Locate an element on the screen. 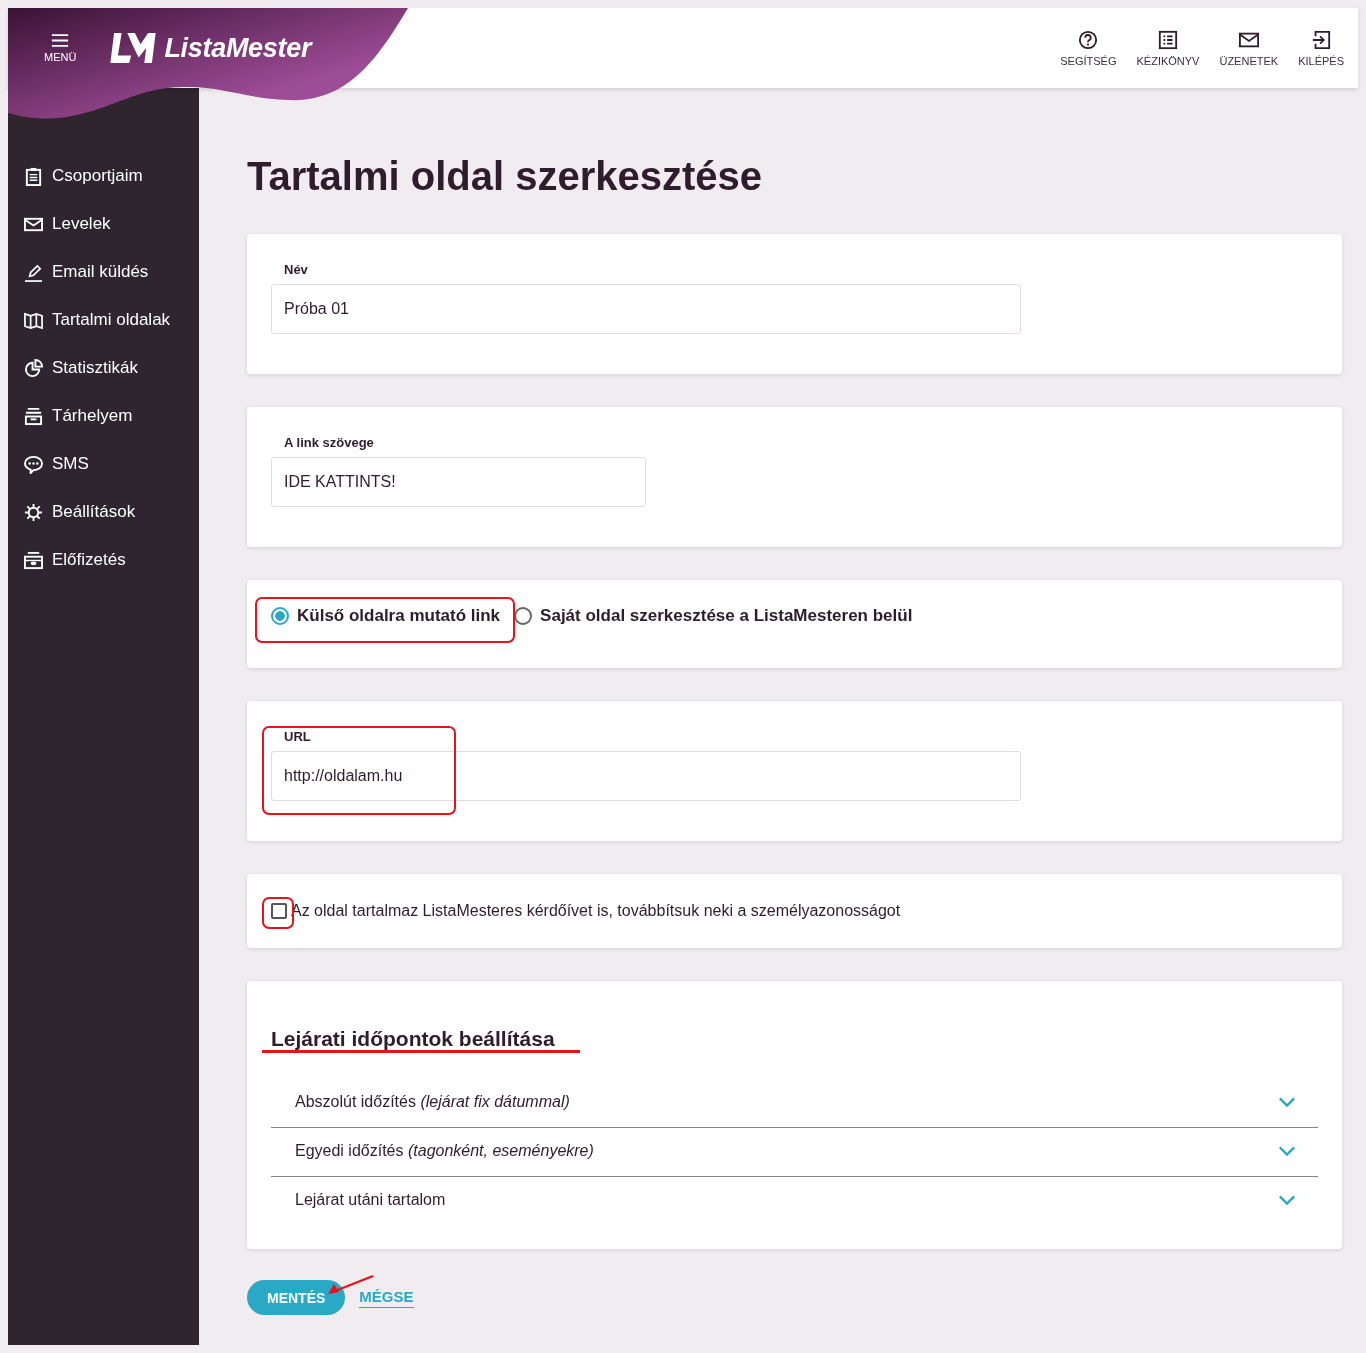  logout-icon is located at coordinates (1321, 39).